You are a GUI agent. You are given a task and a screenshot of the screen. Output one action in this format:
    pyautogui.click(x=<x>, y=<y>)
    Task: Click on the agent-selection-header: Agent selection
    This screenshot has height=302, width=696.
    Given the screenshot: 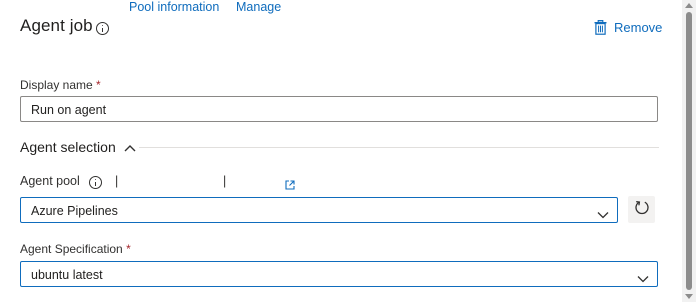 What is the action you would take?
    pyautogui.click(x=78, y=147)
    